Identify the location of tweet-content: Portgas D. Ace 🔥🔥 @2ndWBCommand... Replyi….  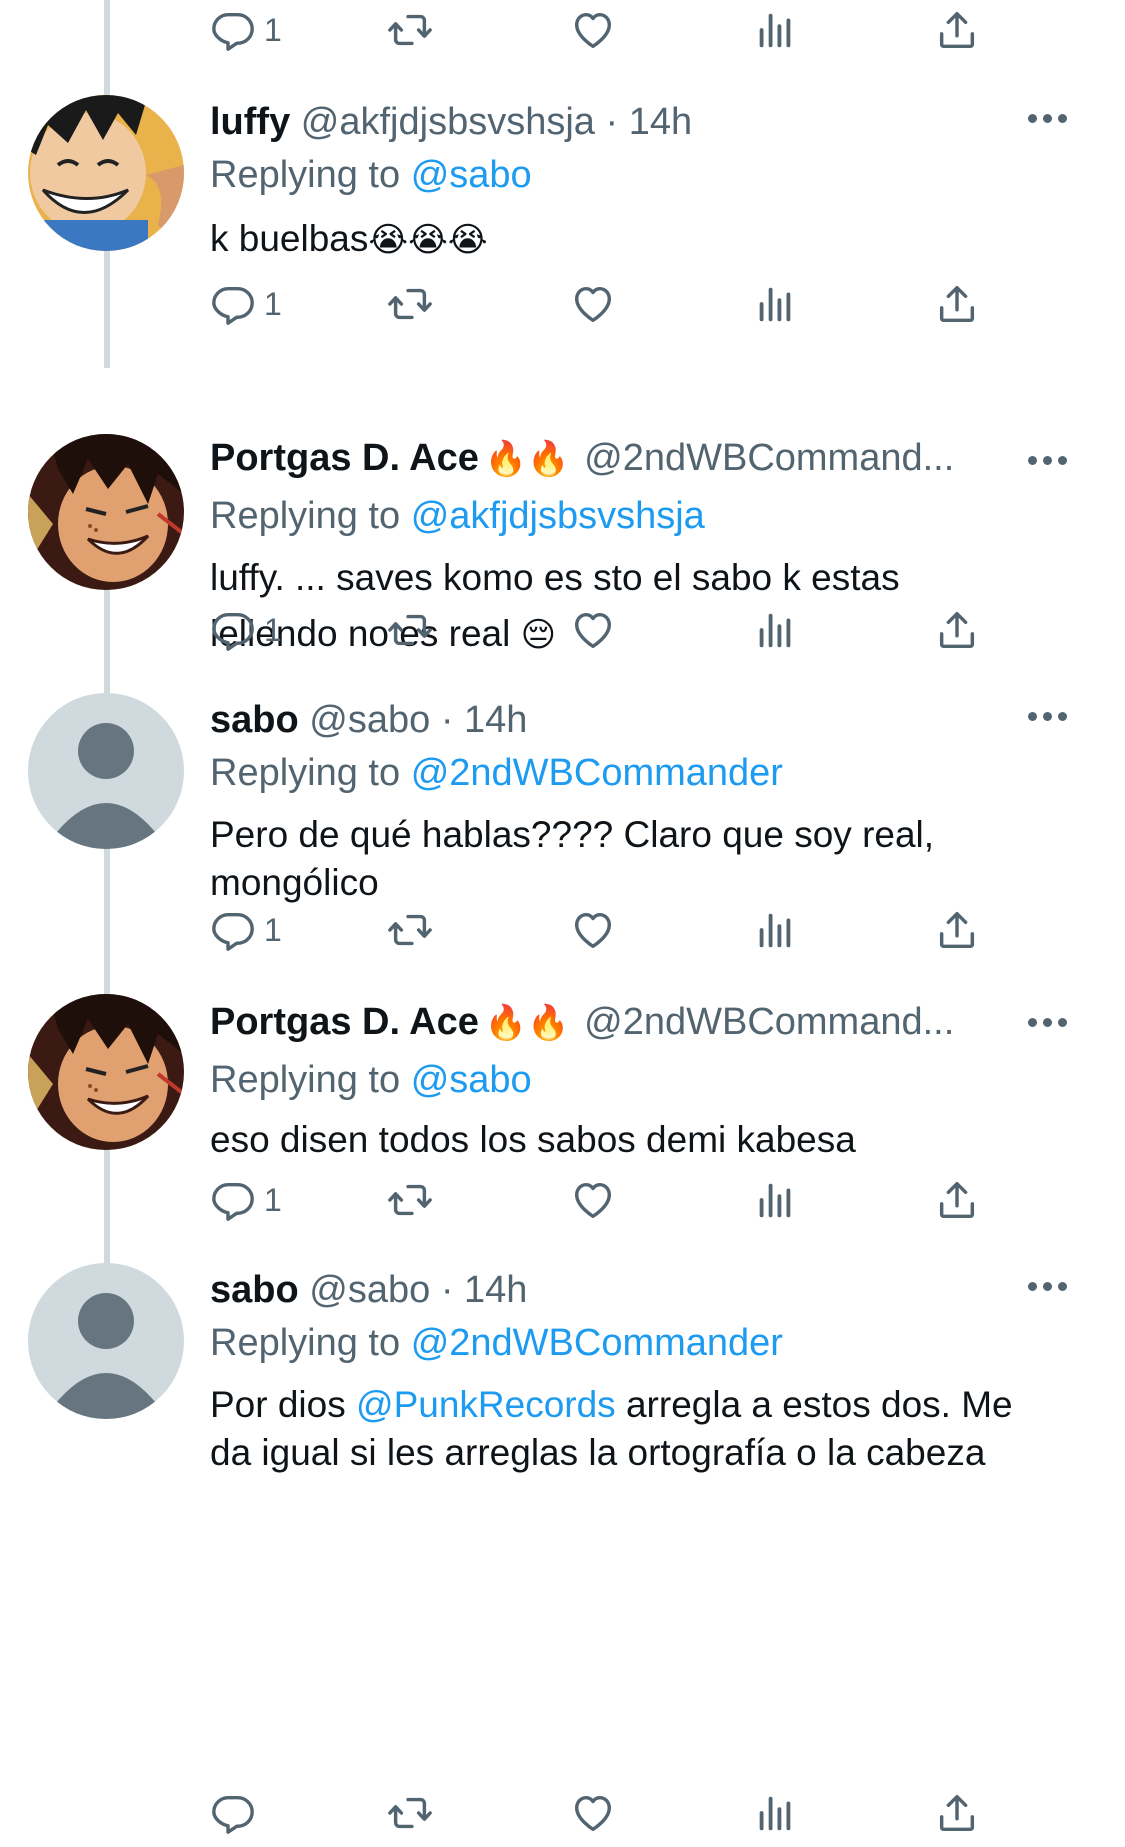
(620, 1078).